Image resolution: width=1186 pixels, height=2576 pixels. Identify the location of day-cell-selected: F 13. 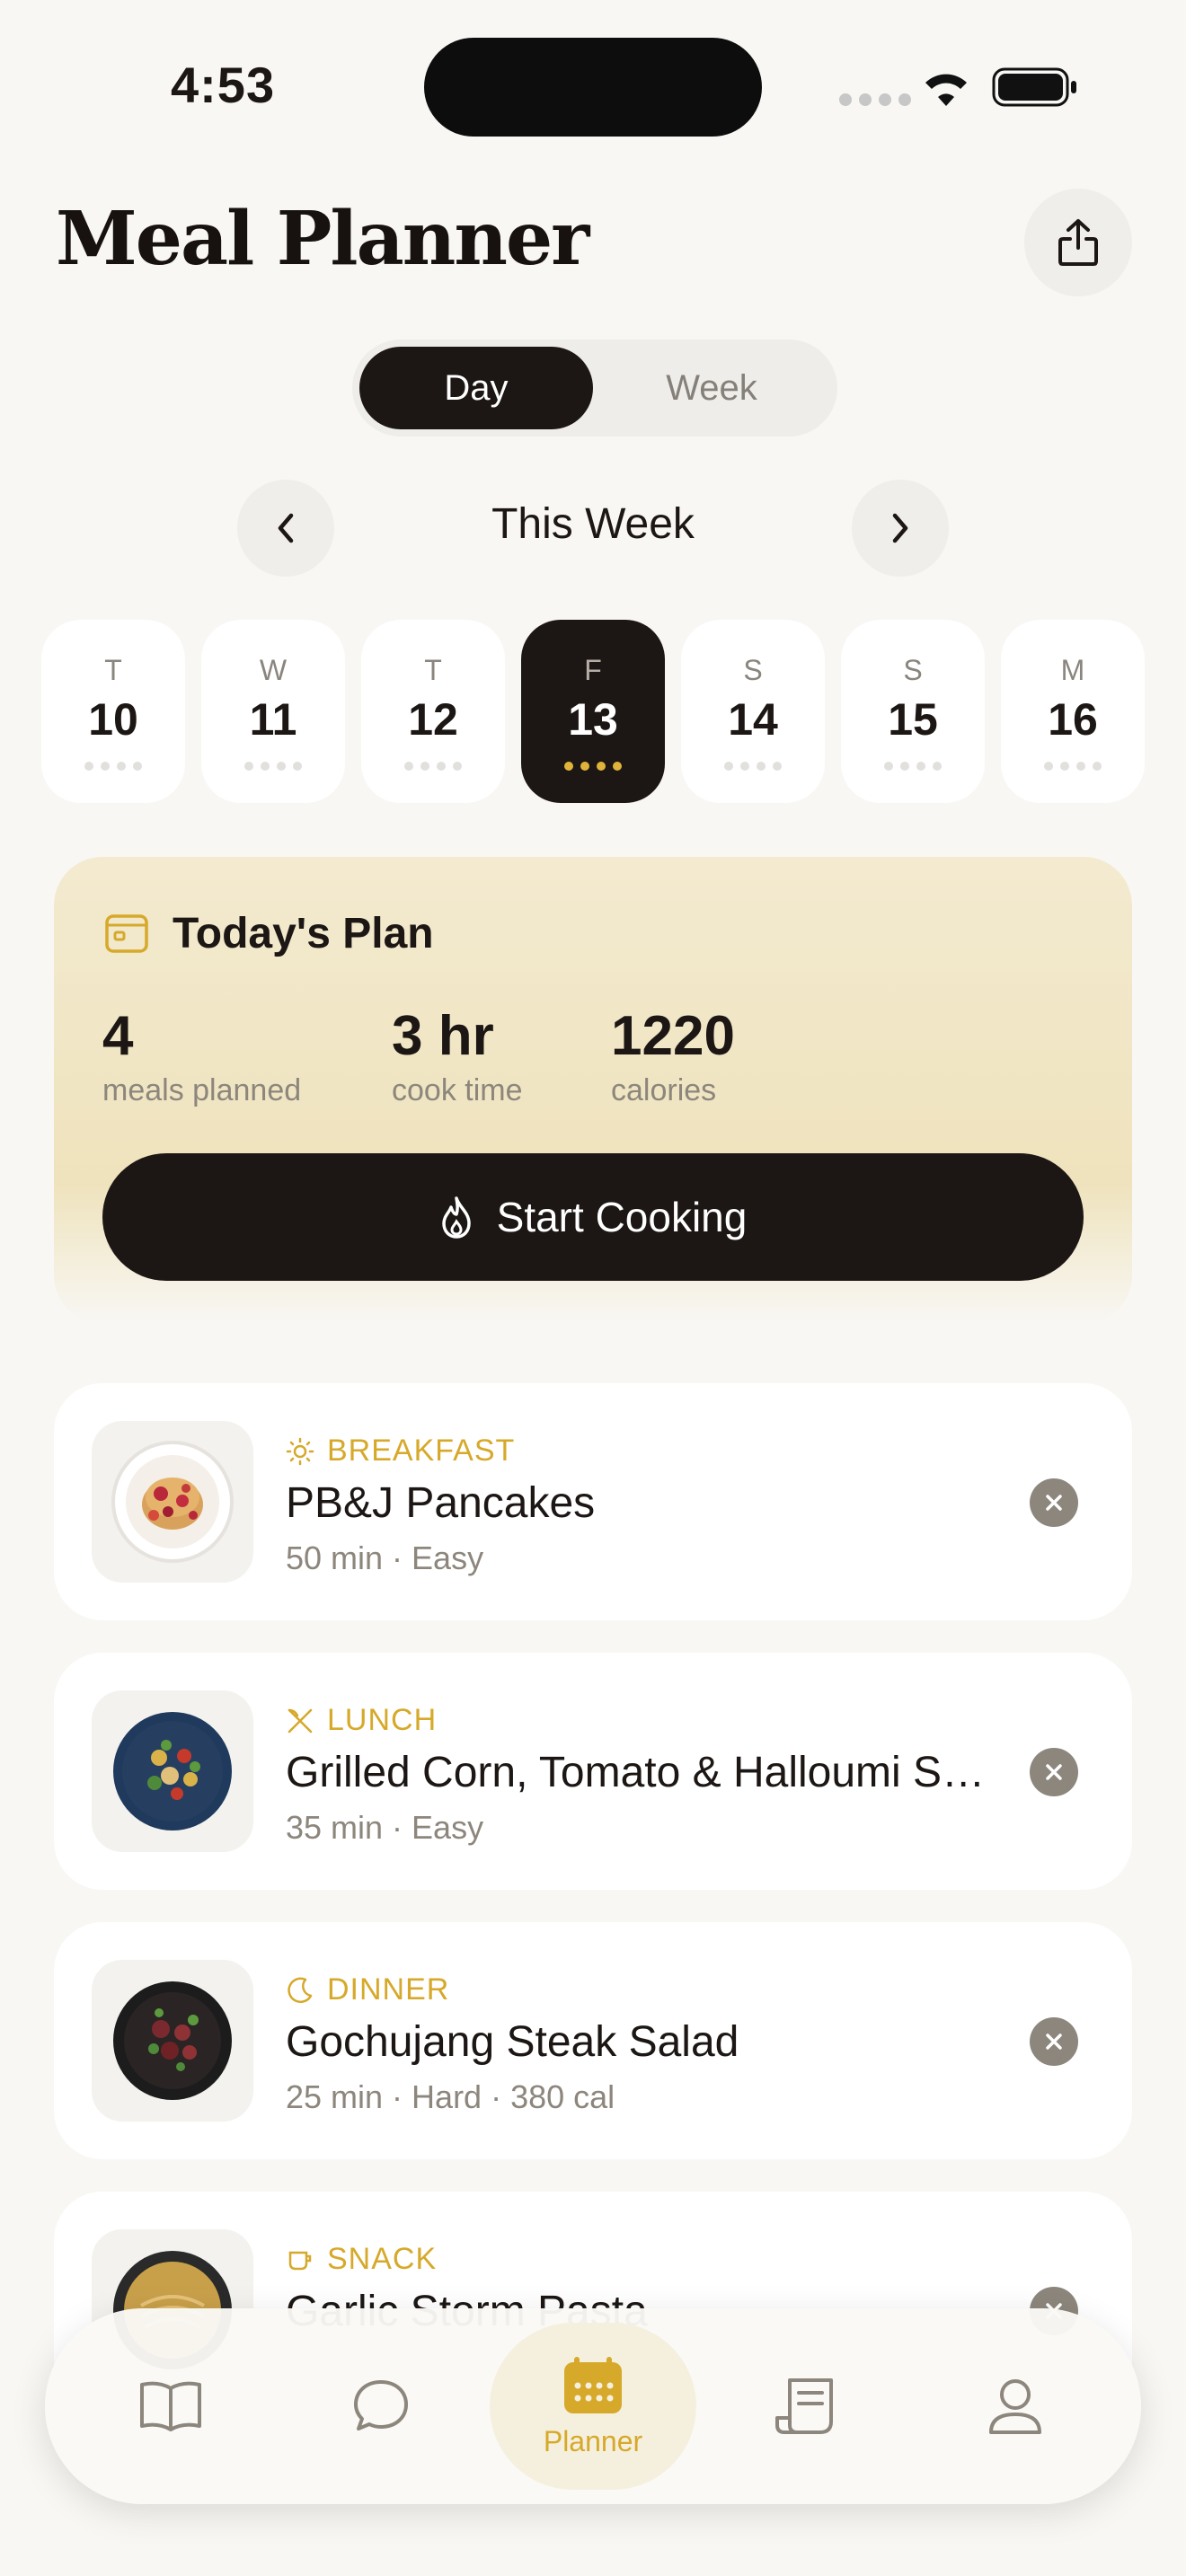
(593, 711).